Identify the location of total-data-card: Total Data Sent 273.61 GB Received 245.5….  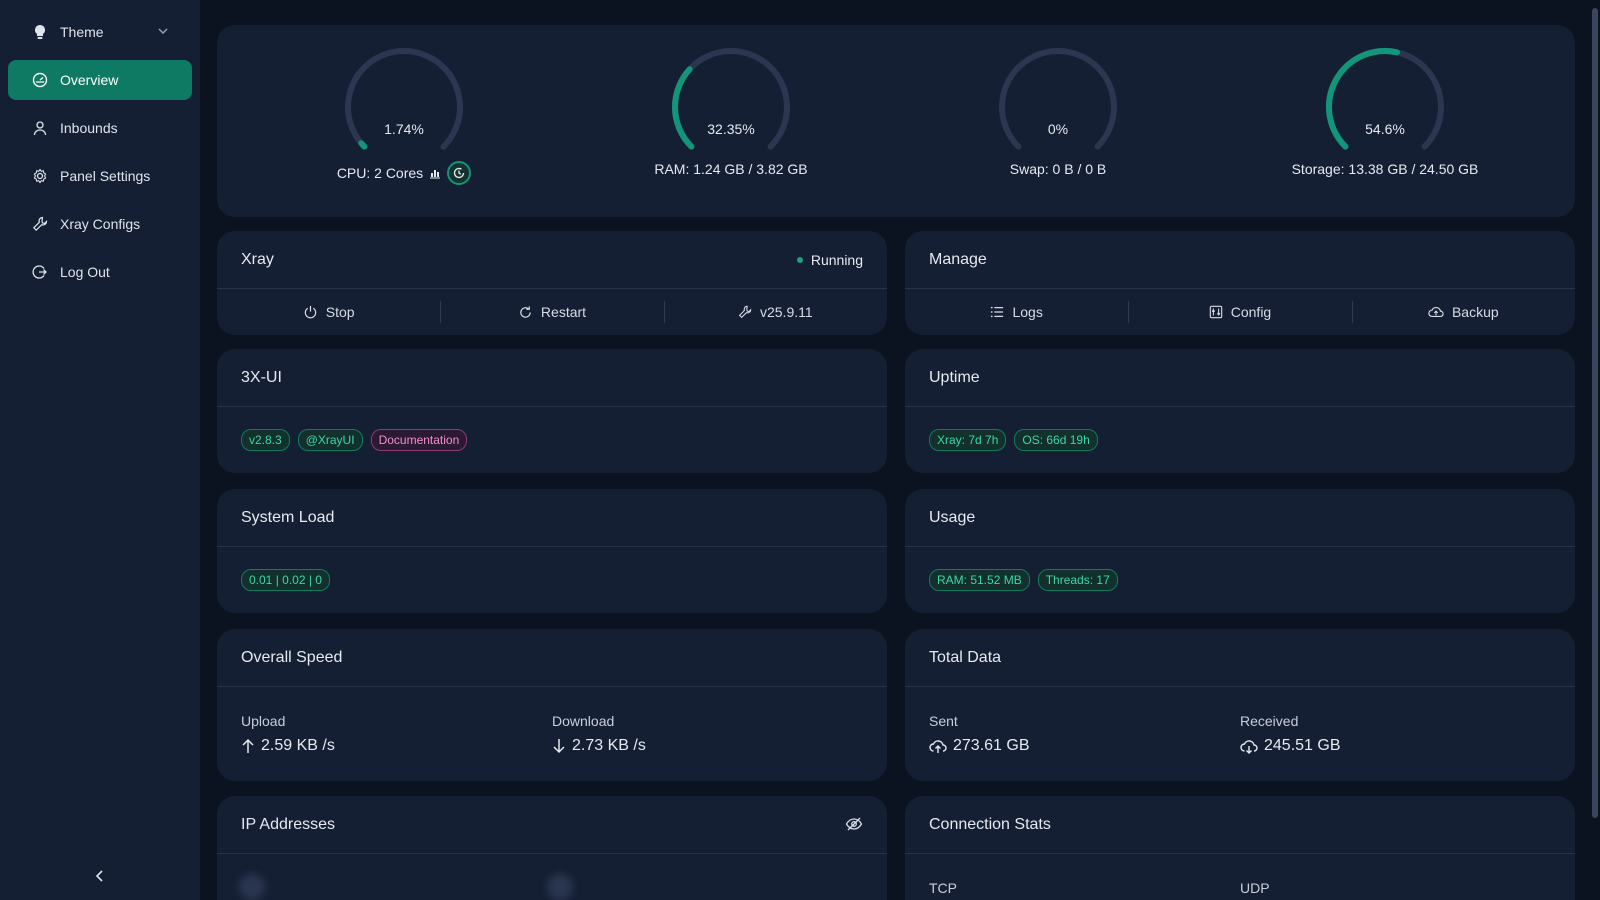
(1240, 705).